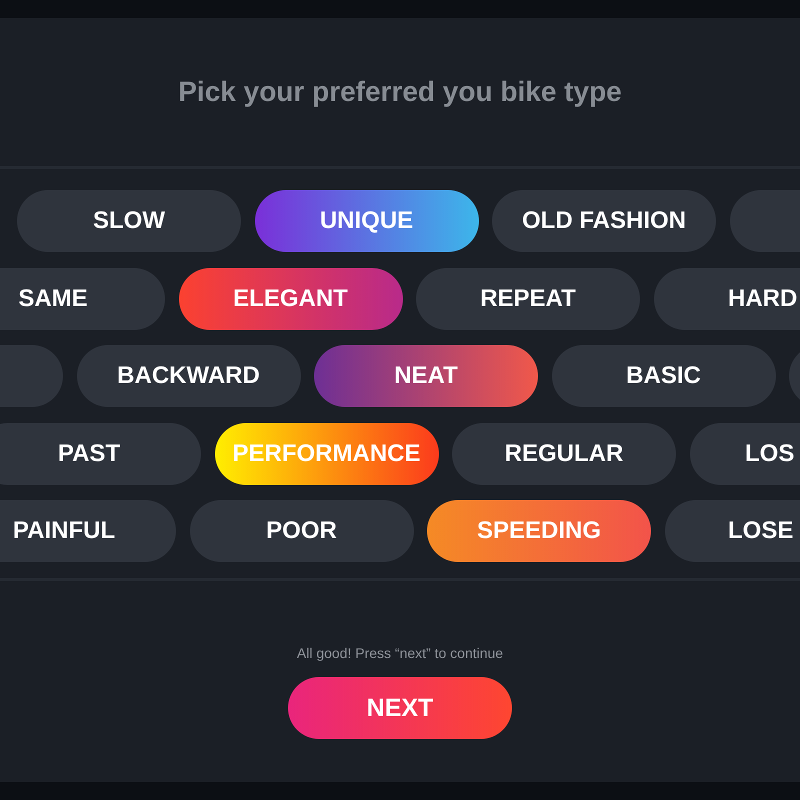 This screenshot has height=800, width=800. I want to click on option-chip: REGULAR, so click(564, 453).